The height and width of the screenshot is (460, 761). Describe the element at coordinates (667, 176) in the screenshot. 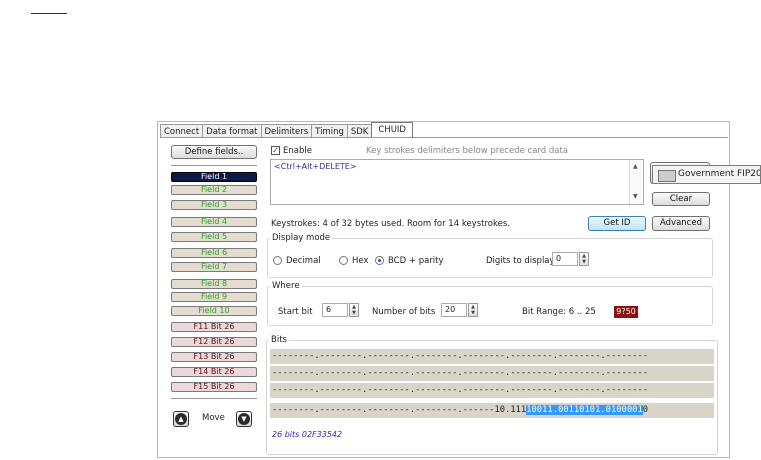

I see `keyboard-icon` at that location.